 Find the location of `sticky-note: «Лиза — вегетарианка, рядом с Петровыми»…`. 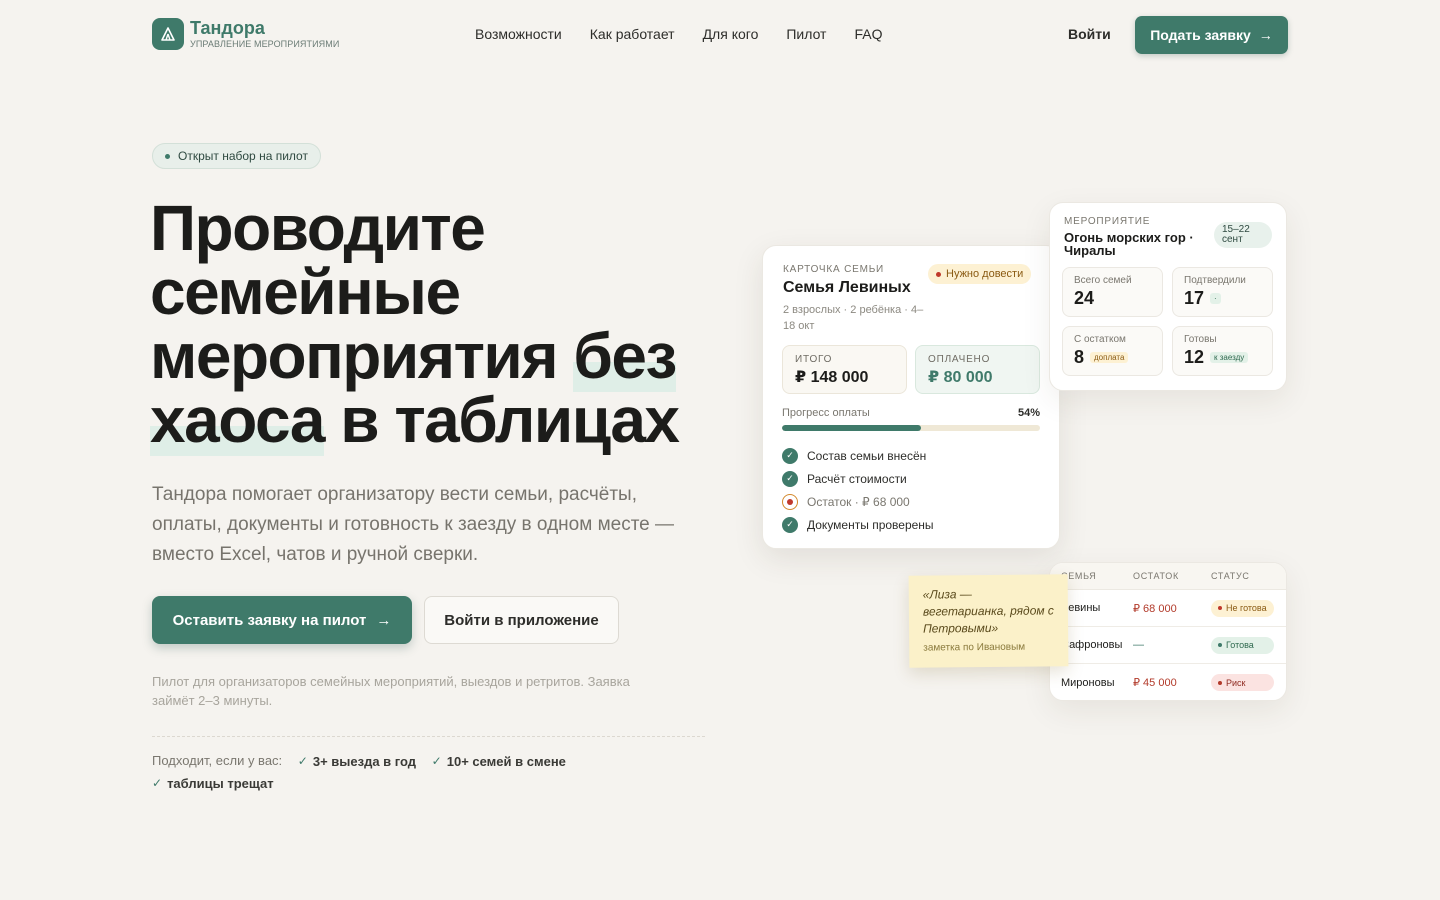

sticky-note: «Лиза — вегетарианка, рядом с Петровыми»… is located at coordinates (988, 621).